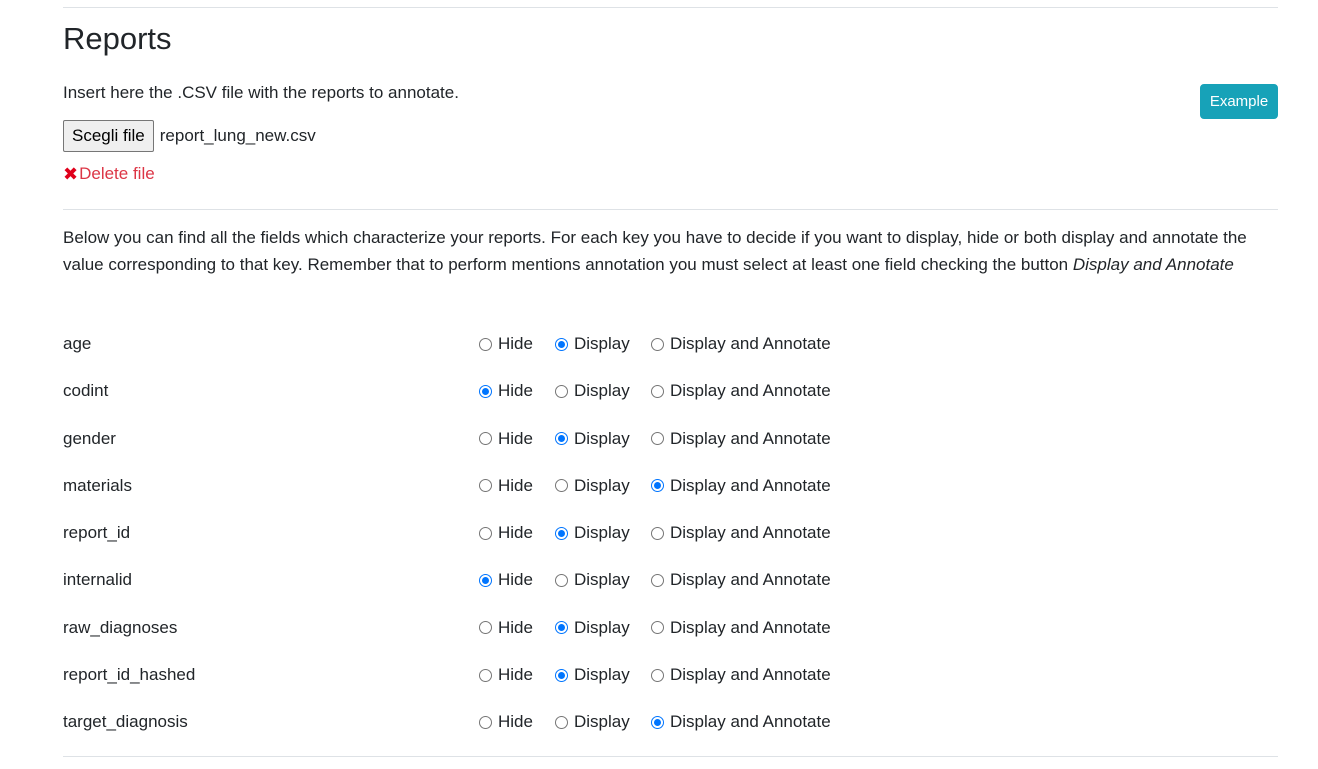  What do you see at coordinates (97, 580) in the screenshot?
I see `field-name: internalid` at bounding box center [97, 580].